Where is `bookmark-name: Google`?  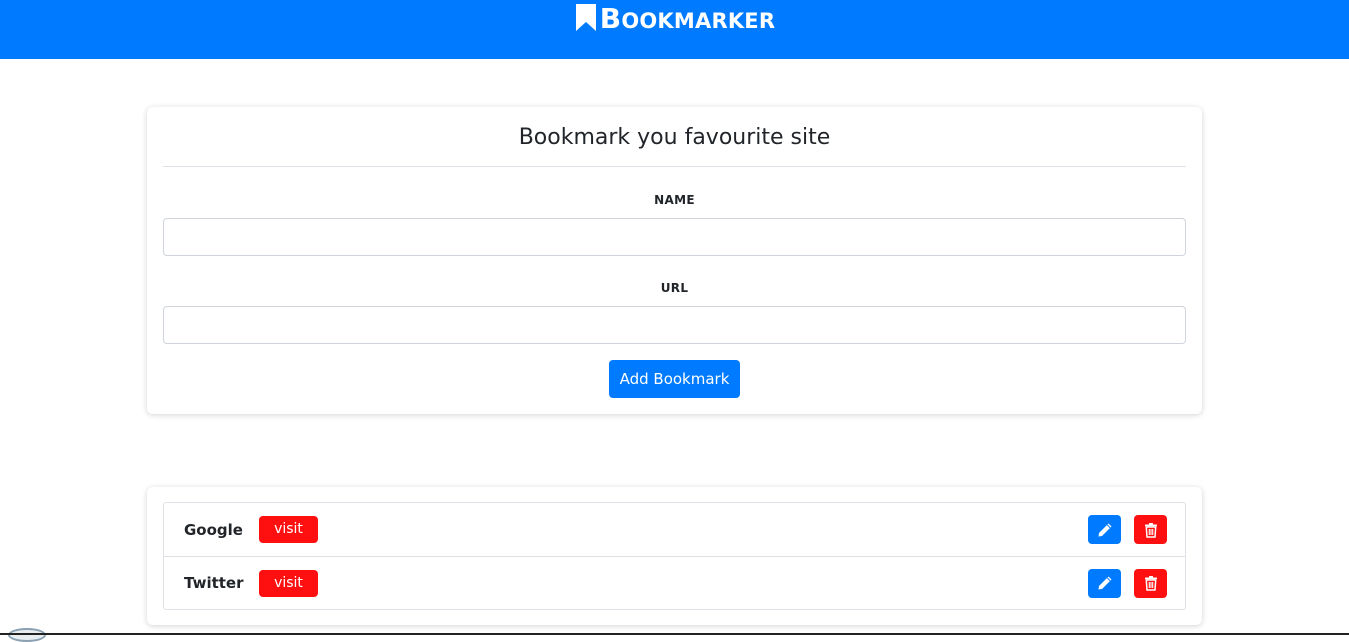 bookmark-name: Google is located at coordinates (213, 529).